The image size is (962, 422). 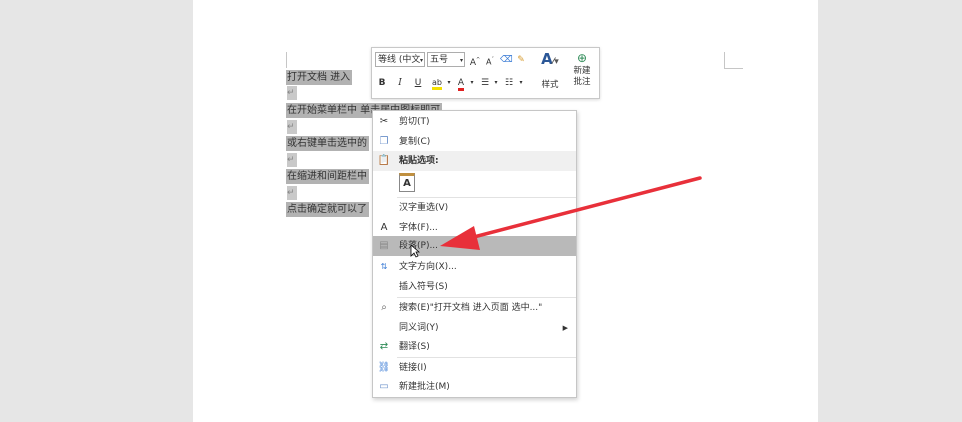 I want to click on highlight-dropdown: ▾, so click(x=449, y=83).